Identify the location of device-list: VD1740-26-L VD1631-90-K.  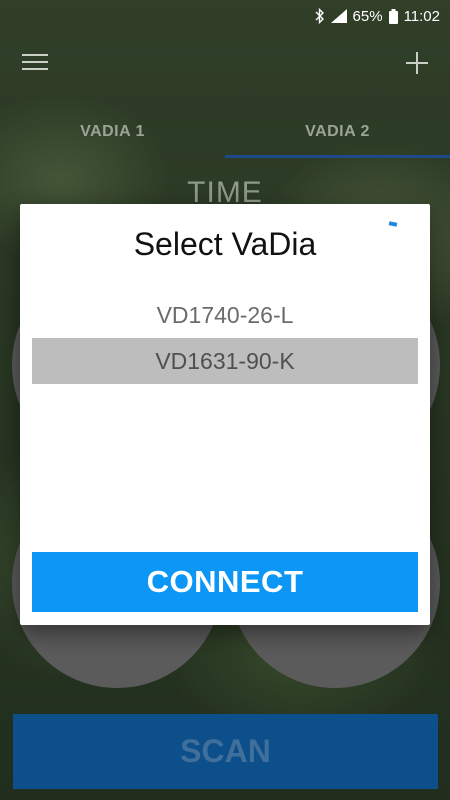
(225, 338).